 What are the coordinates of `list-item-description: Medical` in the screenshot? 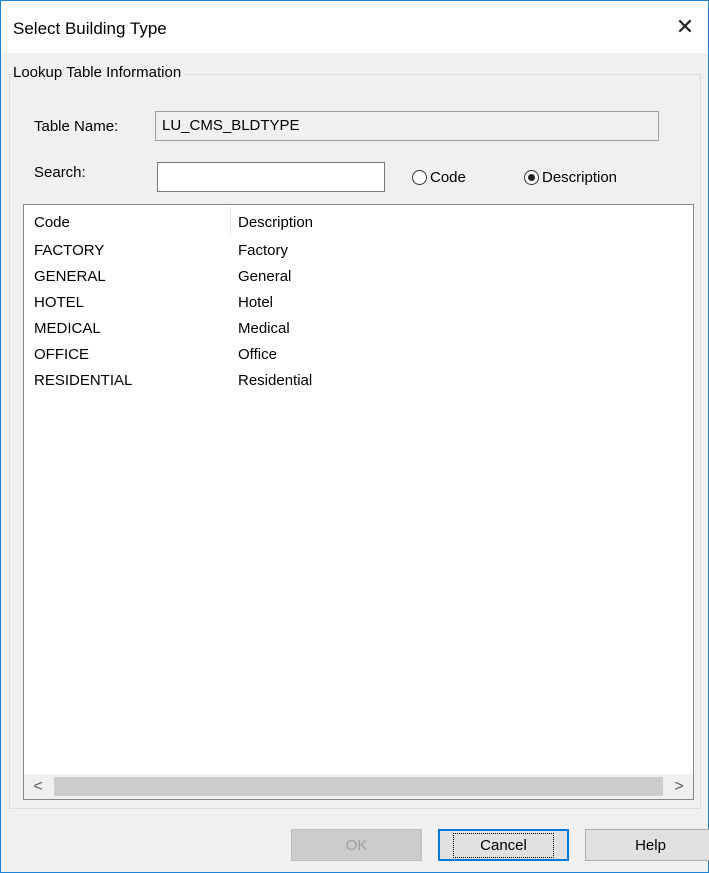 It's located at (264, 328).